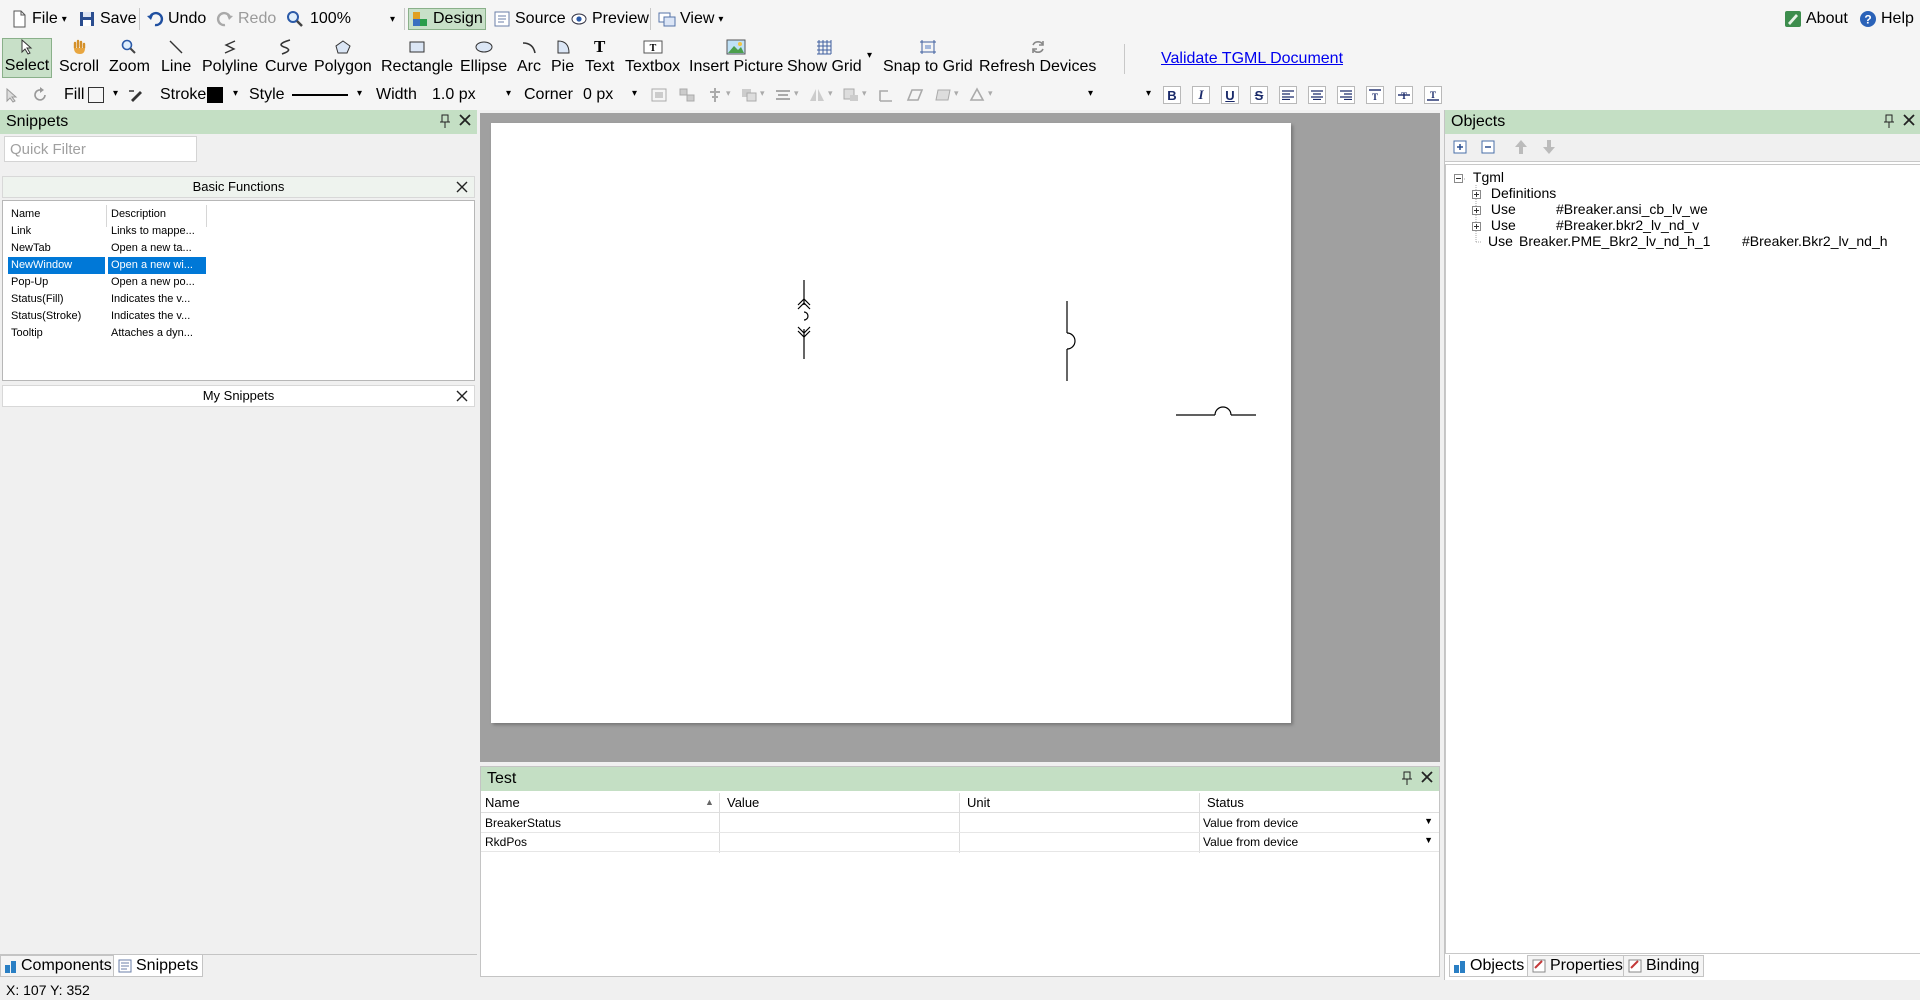 Image resolution: width=1920 pixels, height=1000 pixels. I want to click on tab-properties: Properties, so click(1577, 966).